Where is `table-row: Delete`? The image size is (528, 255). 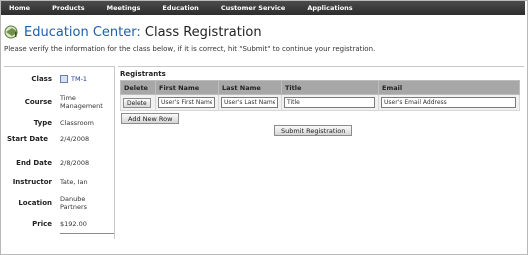
table-row: Delete is located at coordinates (320, 102).